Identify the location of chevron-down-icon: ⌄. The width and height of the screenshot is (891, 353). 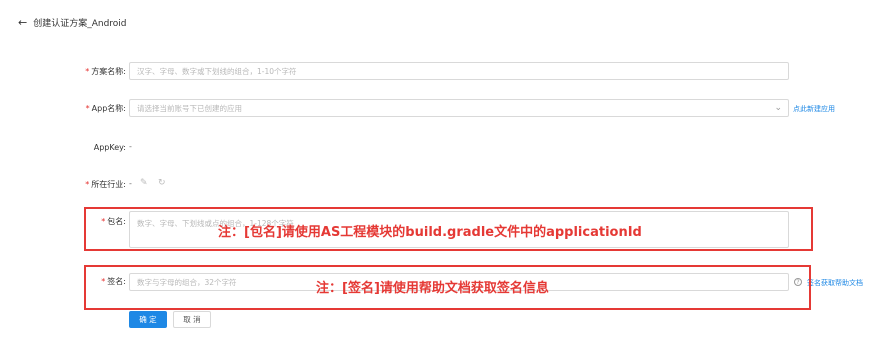
(778, 108).